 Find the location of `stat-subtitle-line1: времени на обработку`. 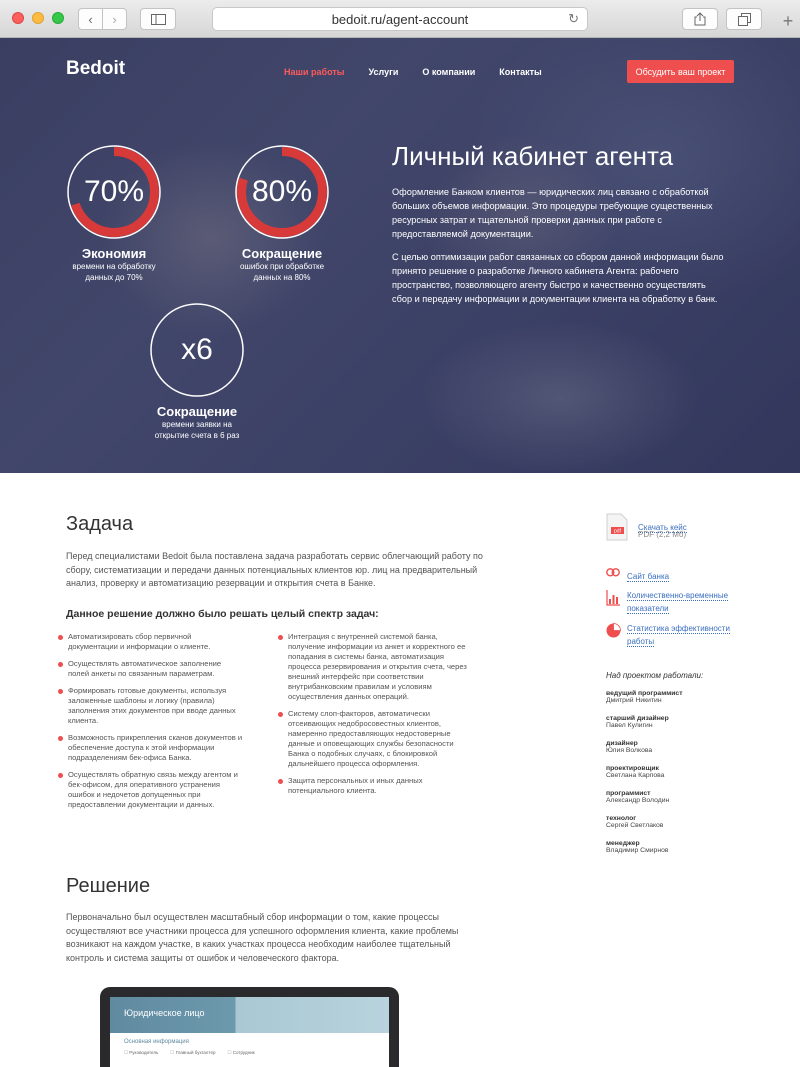

stat-subtitle-line1: времени на обработку is located at coordinates (114, 266).